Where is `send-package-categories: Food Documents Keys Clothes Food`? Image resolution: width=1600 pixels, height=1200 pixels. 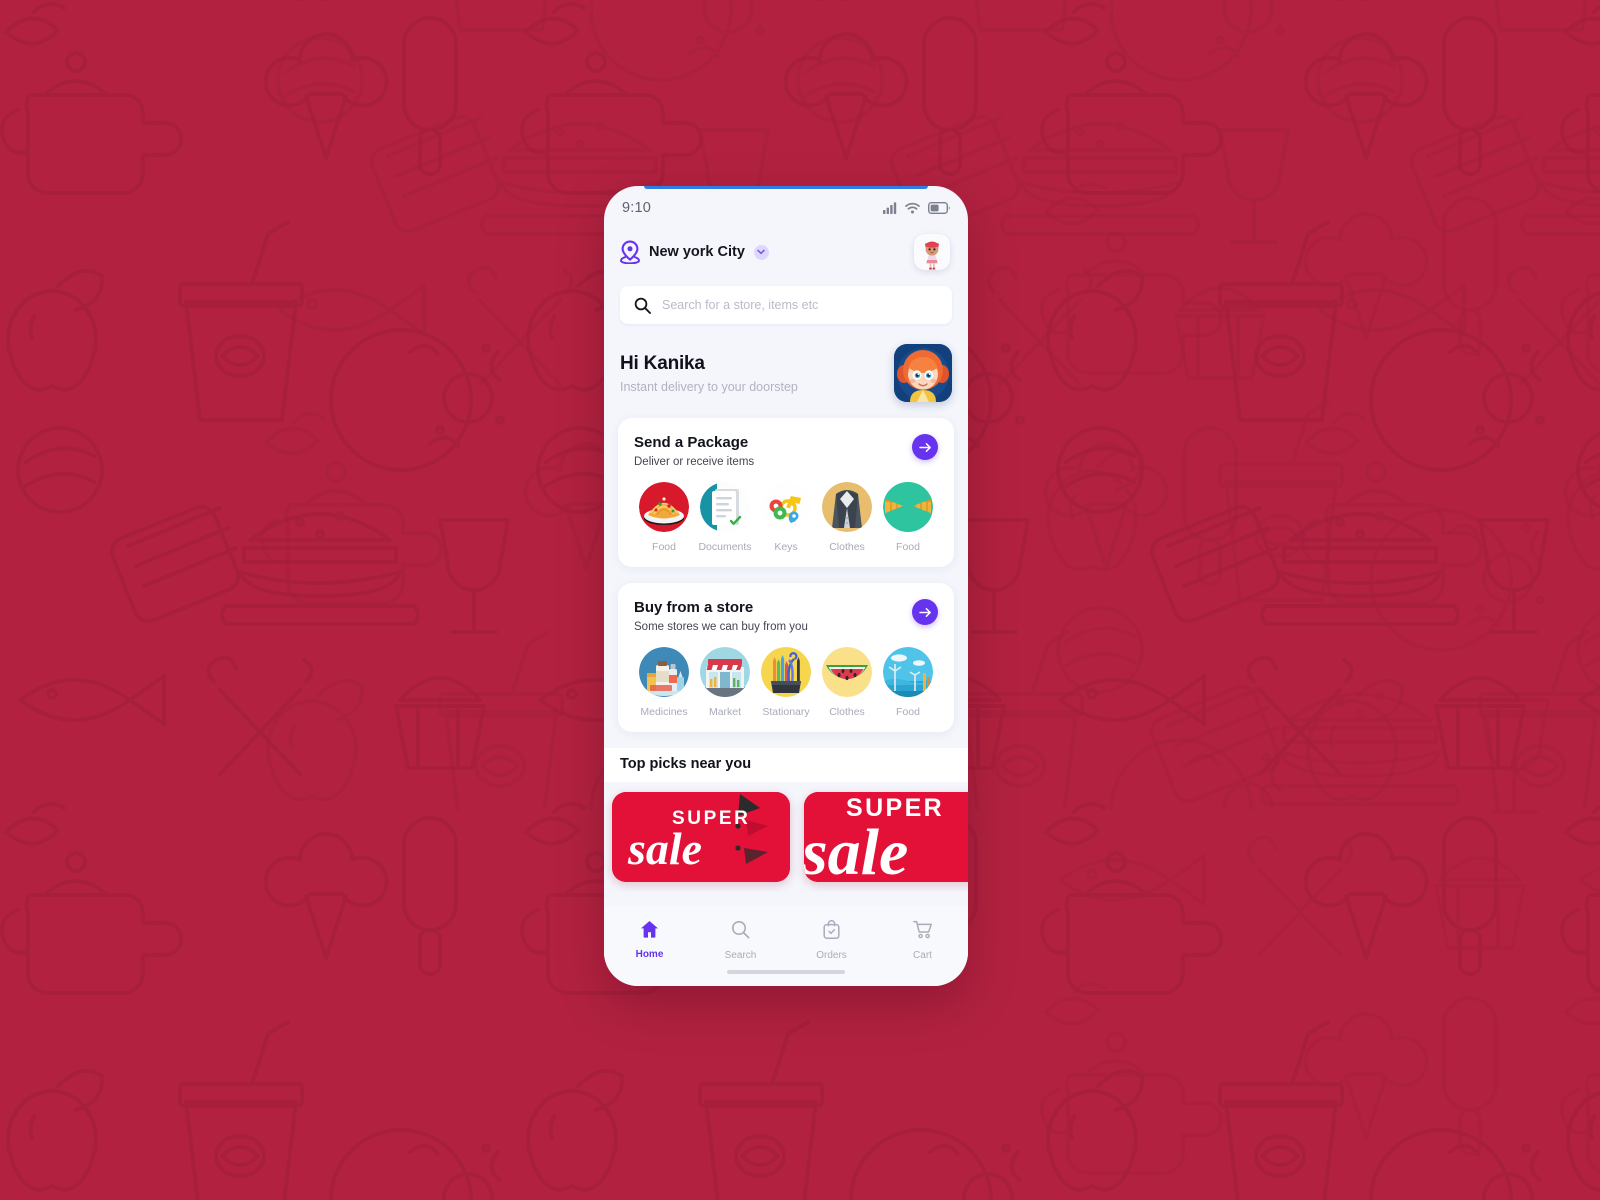 send-package-categories: Food Documents Keys Clothes Food is located at coordinates (786, 517).